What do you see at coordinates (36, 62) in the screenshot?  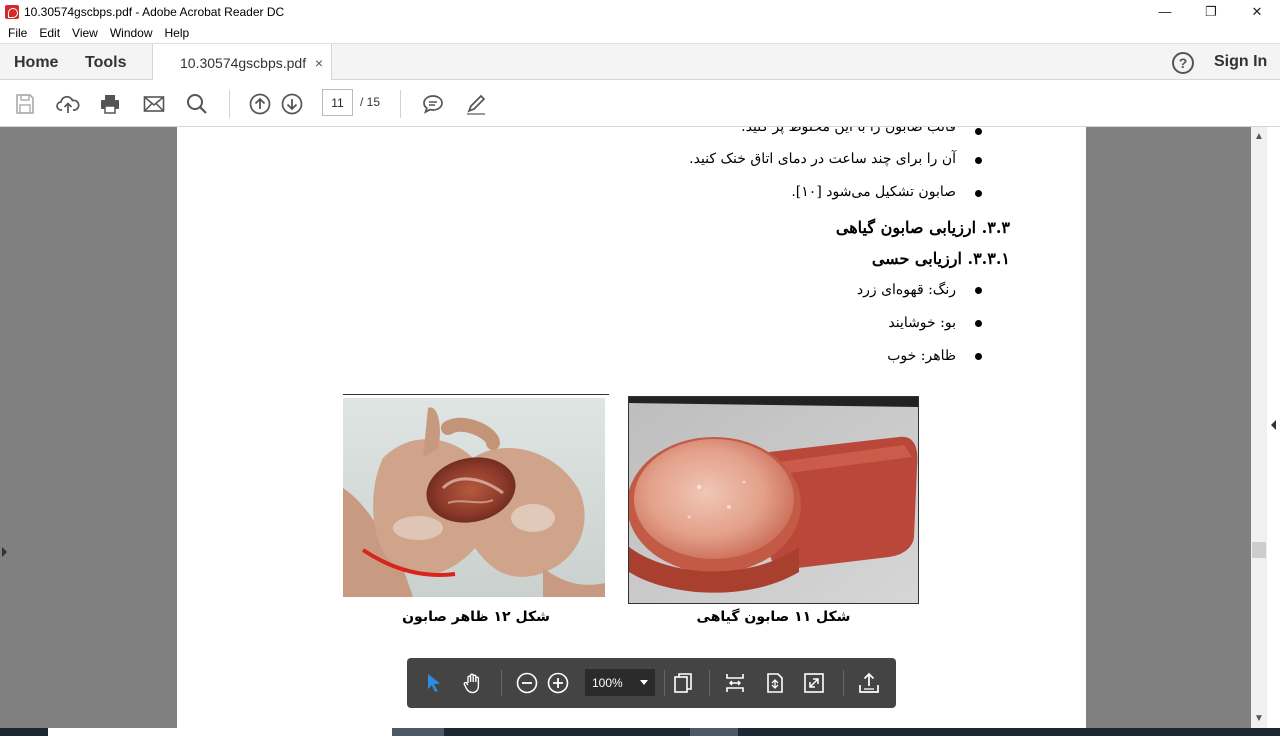 I see `tab-home: Home` at bounding box center [36, 62].